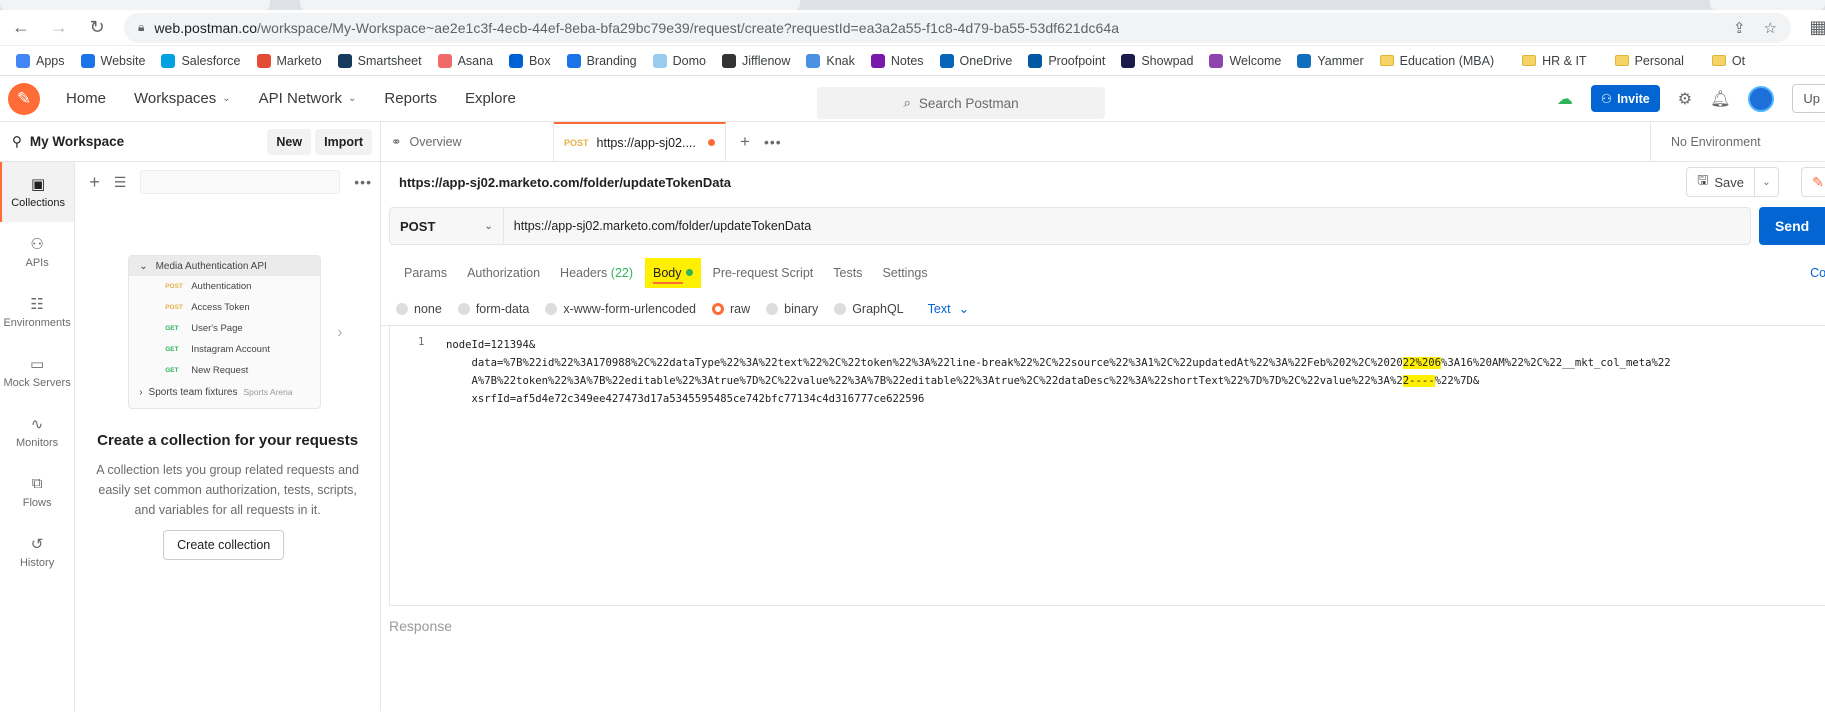 The image size is (1825, 721). What do you see at coordinates (576, 142) in the screenshot?
I see `tab-method: POST` at bounding box center [576, 142].